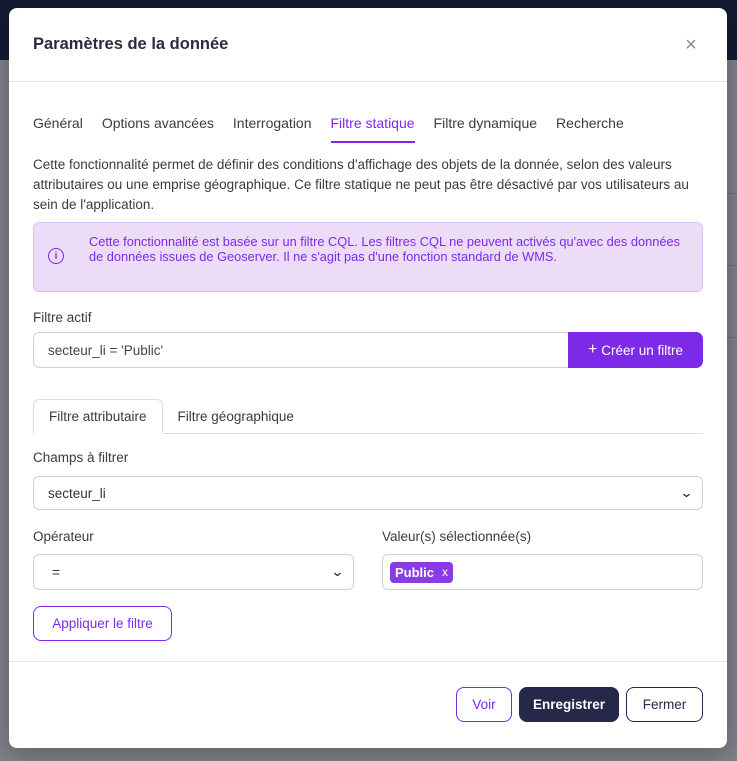 The height and width of the screenshot is (761, 737). What do you see at coordinates (158, 128) in the screenshot?
I see `tab-advanced-options: Options avancées` at bounding box center [158, 128].